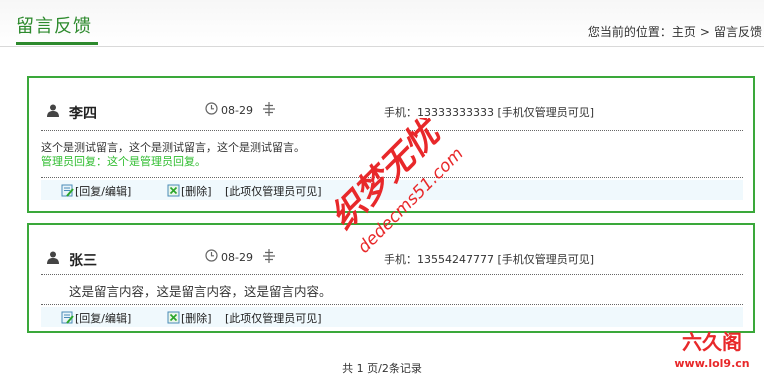  I want to click on title-underline, so click(57, 43).